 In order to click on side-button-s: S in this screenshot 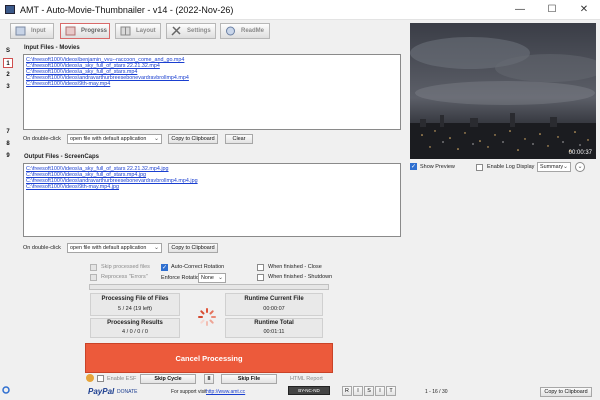, I will do `click(8, 51)`.